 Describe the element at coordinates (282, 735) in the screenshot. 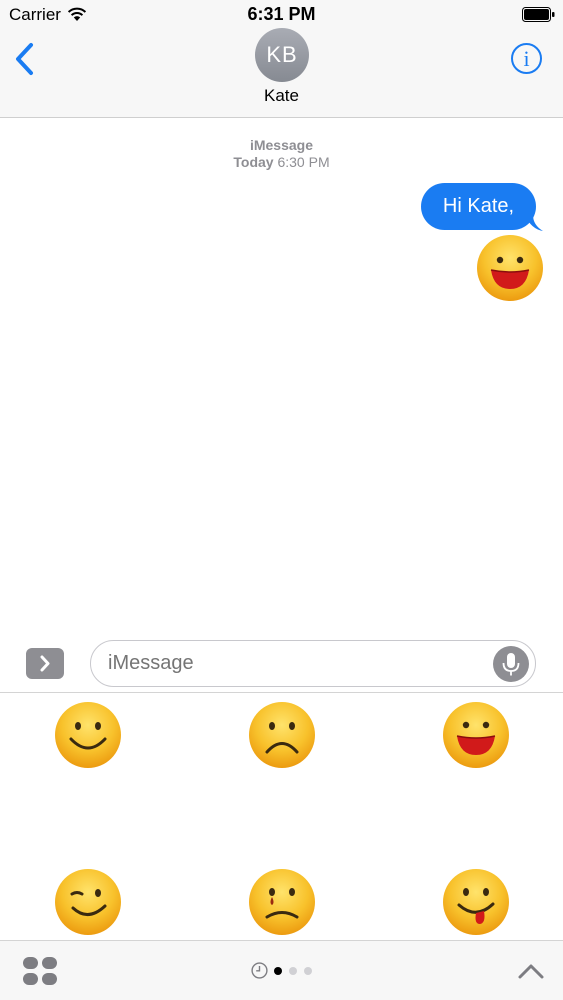

I see `frowning-face-icon` at that location.